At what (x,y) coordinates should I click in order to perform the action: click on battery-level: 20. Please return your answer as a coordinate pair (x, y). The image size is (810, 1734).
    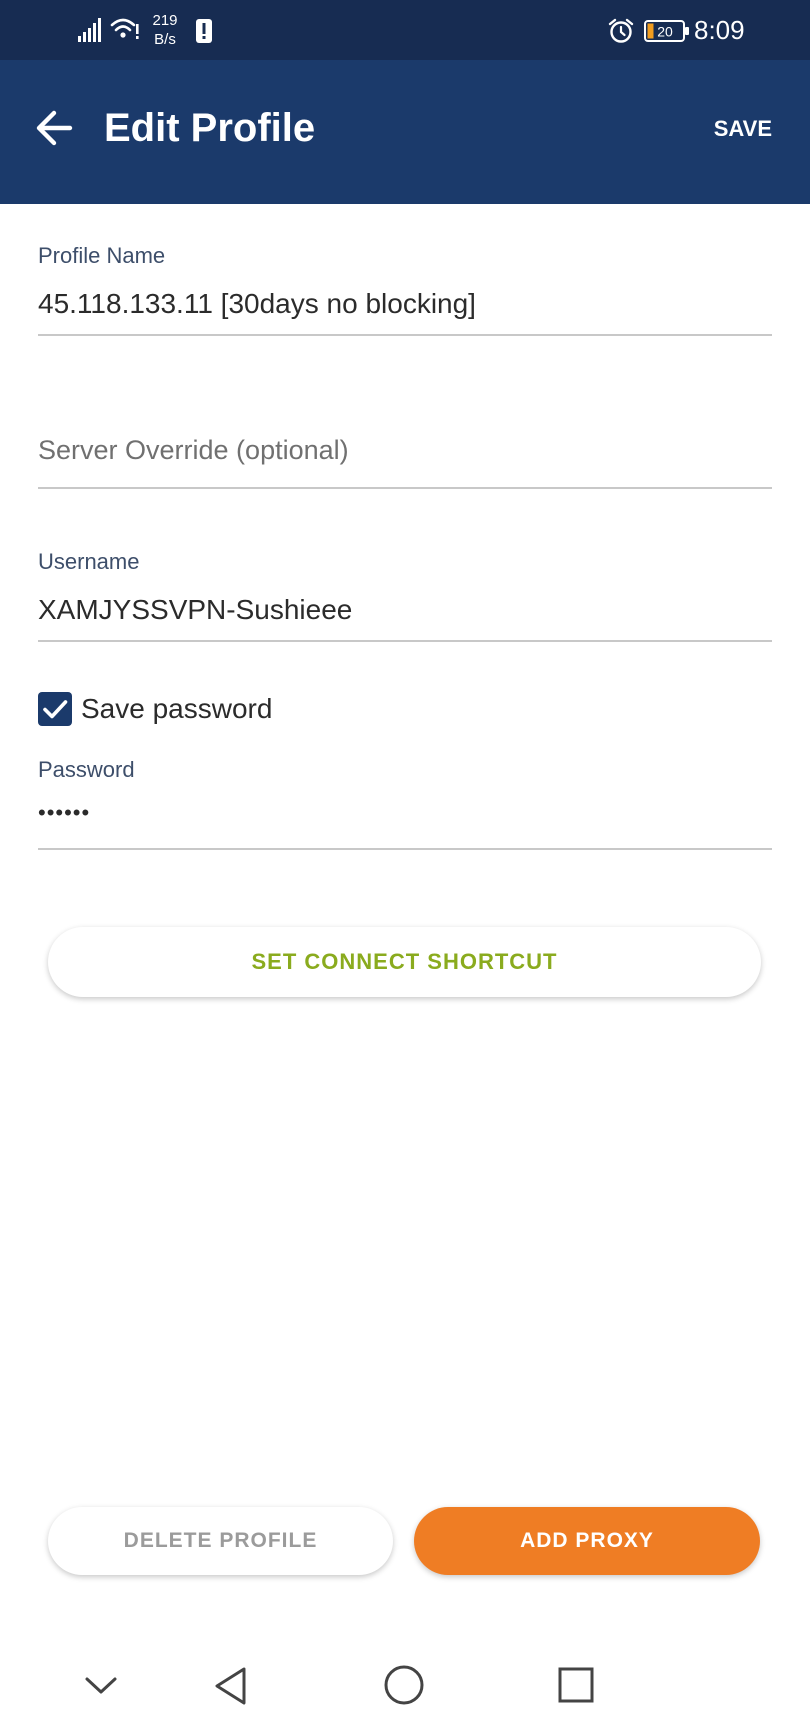
    Looking at the image, I should click on (665, 32).